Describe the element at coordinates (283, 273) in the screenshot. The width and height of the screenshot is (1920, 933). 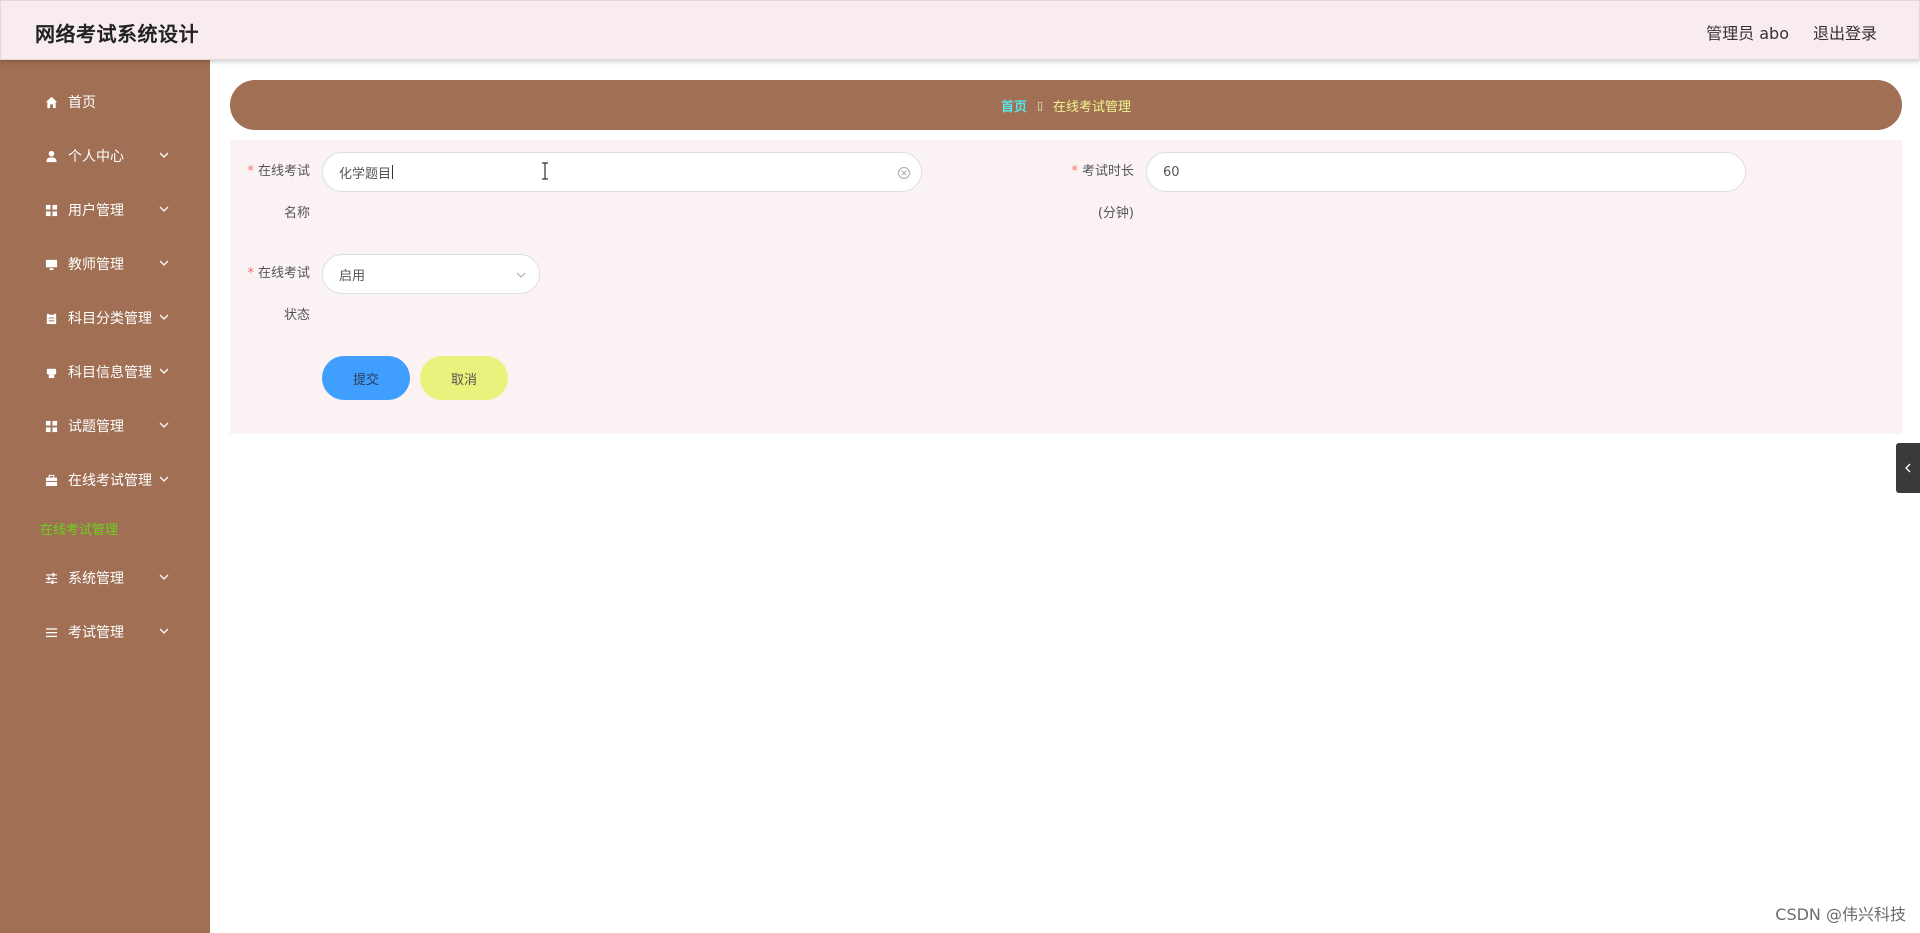
I see `exam-status-label-text: 在线考试` at that location.